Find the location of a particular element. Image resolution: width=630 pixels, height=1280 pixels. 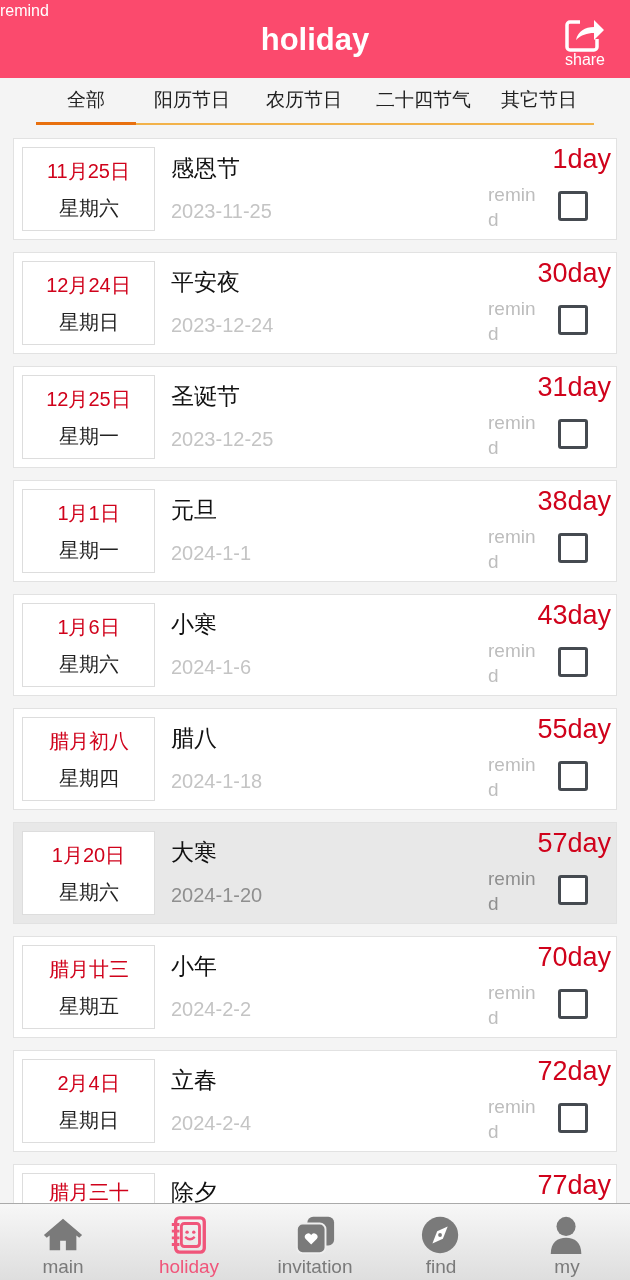

category-tab: 二十四节气 is located at coordinates (423, 101).